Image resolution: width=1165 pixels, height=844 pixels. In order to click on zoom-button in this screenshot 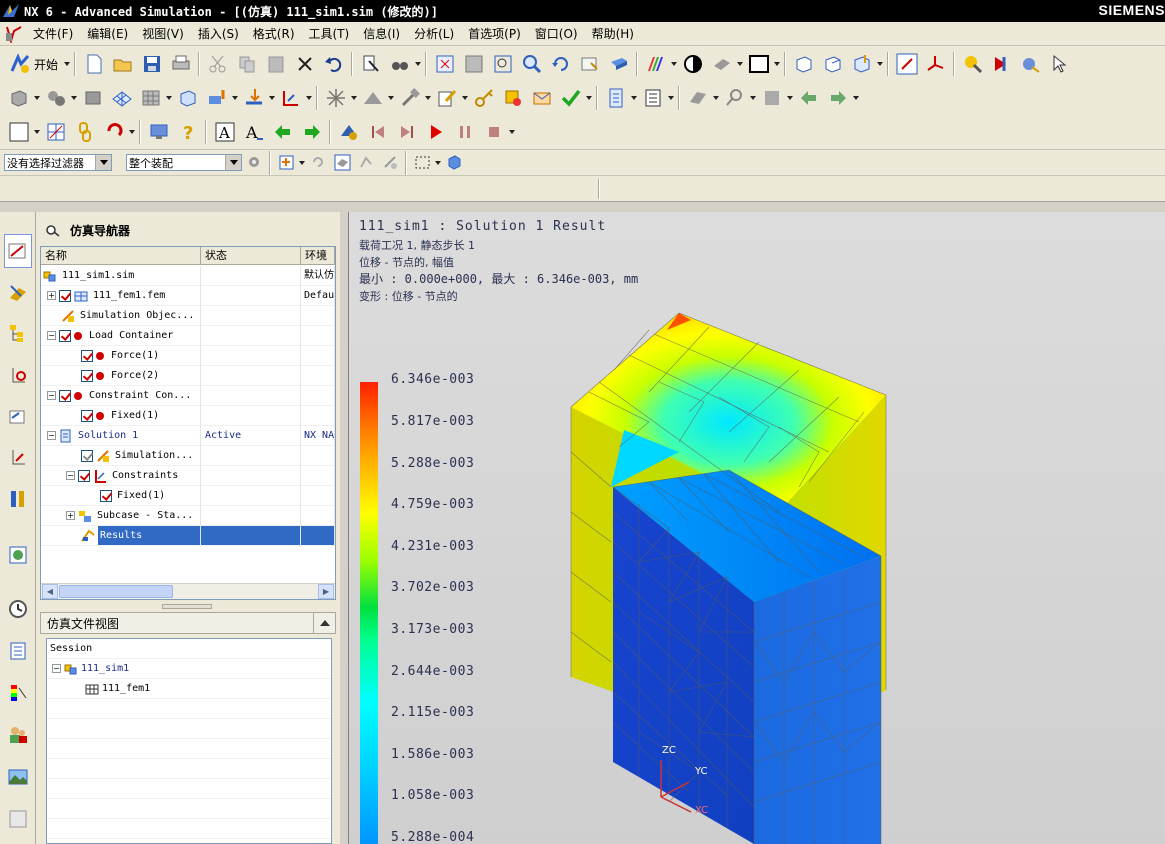, I will do `click(531, 64)`.